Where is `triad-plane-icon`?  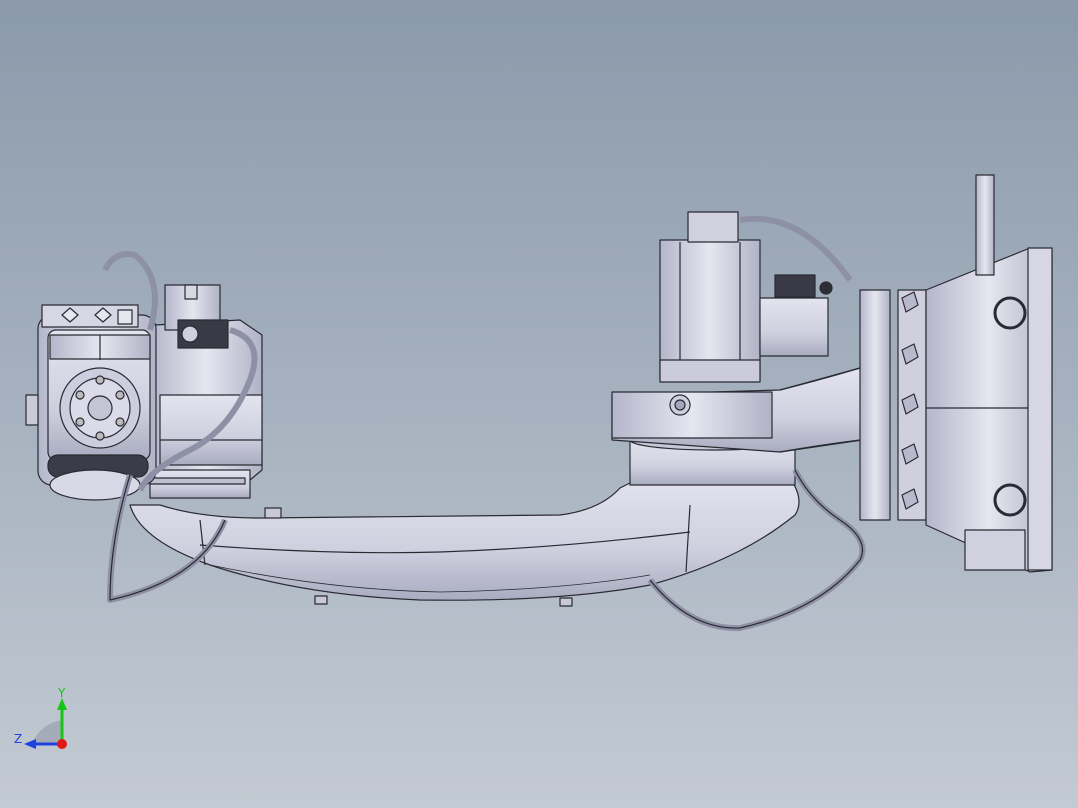 triad-plane-icon is located at coordinates (47, 732).